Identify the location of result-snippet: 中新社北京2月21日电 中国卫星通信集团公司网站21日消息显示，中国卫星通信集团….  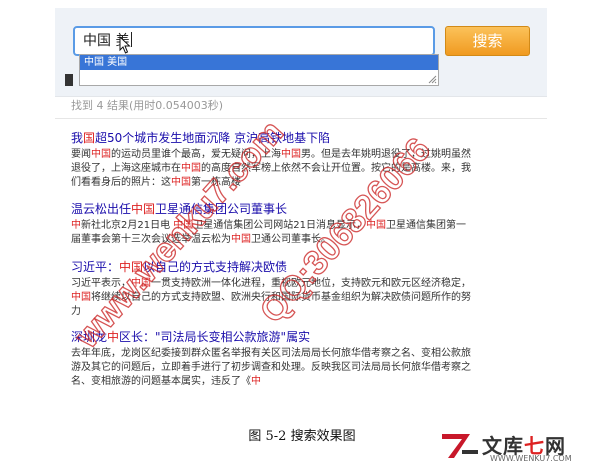
(268, 232).